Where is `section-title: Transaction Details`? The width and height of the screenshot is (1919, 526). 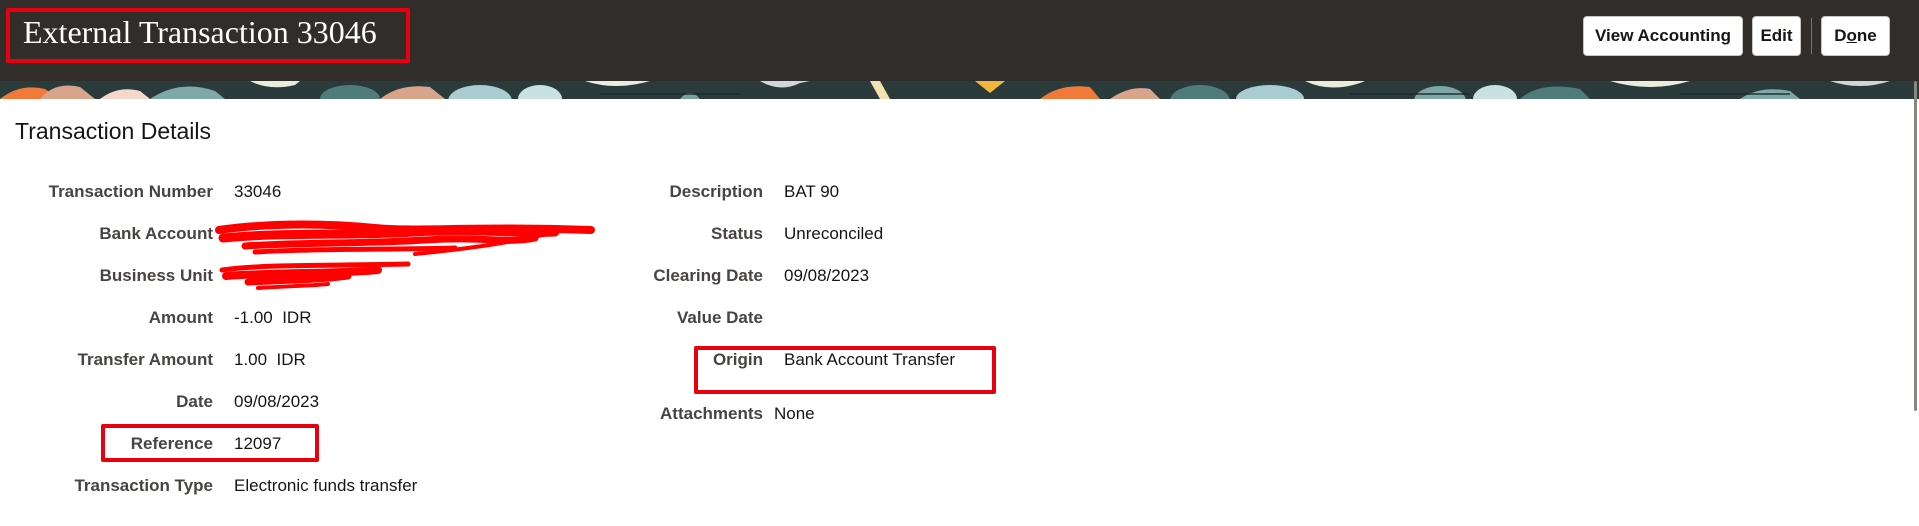
section-title: Transaction Details is located at coordinates (113, 131).